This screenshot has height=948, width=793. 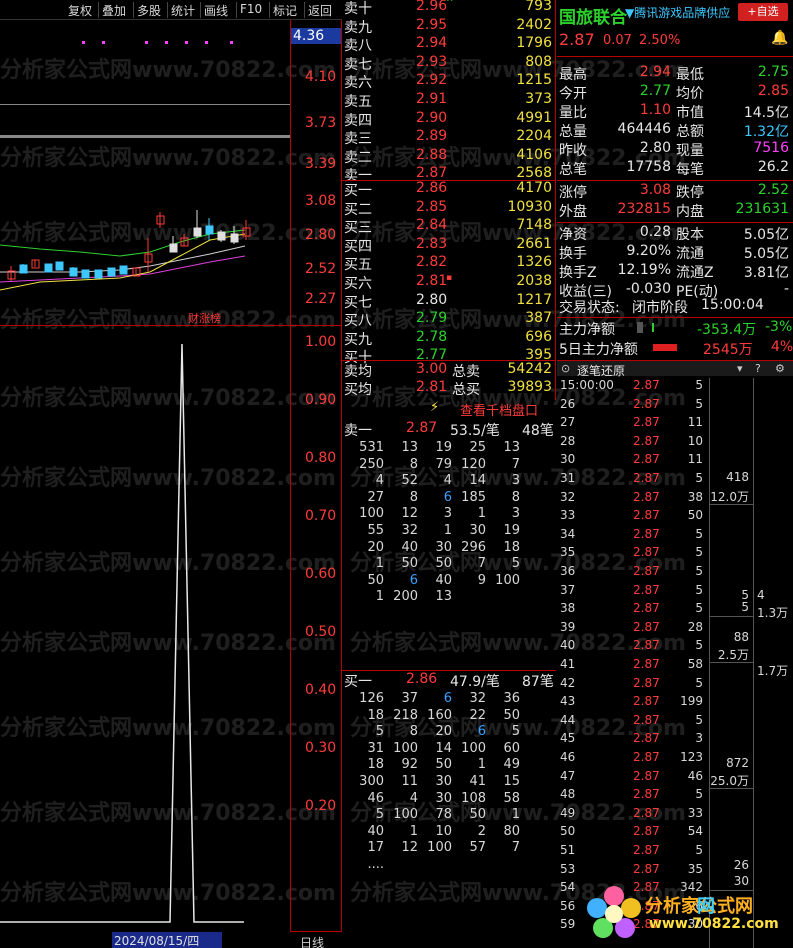 What do you see at coordinates (534, 43) in the screenshot?
I see `book-volume: 1796` at bounding box center [534, 43].